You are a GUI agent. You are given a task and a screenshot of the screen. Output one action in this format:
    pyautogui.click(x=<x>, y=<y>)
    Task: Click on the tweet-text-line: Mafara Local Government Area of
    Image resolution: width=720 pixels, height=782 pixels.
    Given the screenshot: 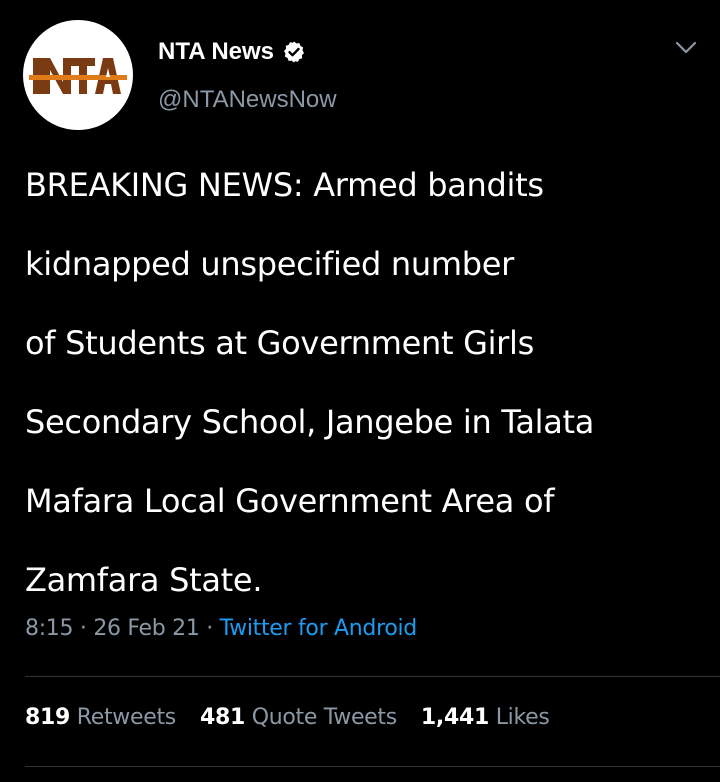 What is the action you would take?
    pyautogui.click(x=290, y=501)
    